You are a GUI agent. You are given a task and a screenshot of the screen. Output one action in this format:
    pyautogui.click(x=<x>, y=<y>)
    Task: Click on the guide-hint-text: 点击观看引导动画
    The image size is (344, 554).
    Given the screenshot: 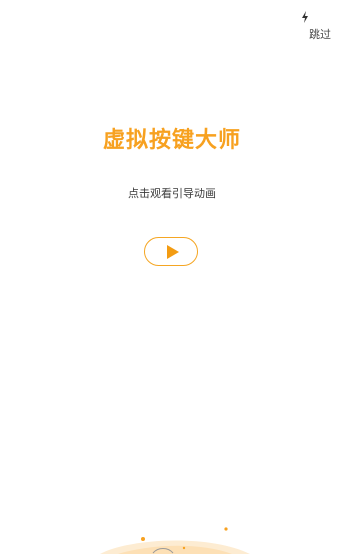 What is the action you would take?
    pyautogui.click(x=172, y=193)
    